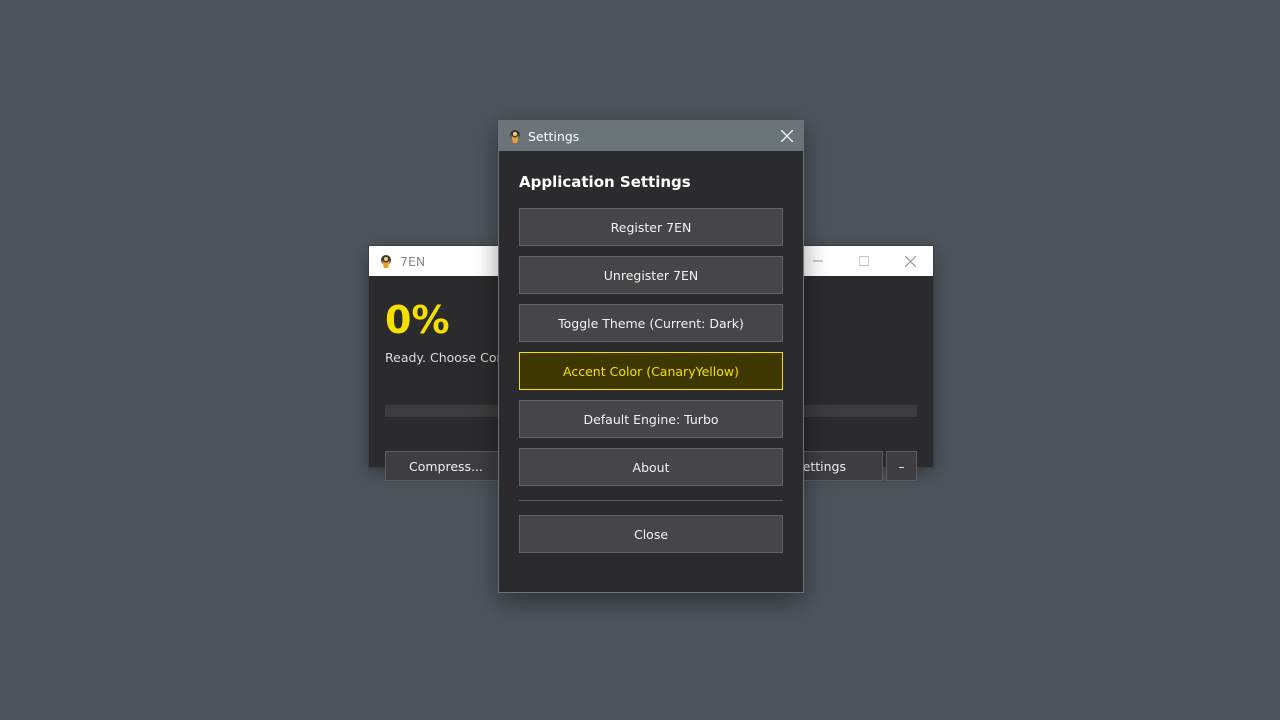  I want to click on settings-title: Settings, so click(554, 136).